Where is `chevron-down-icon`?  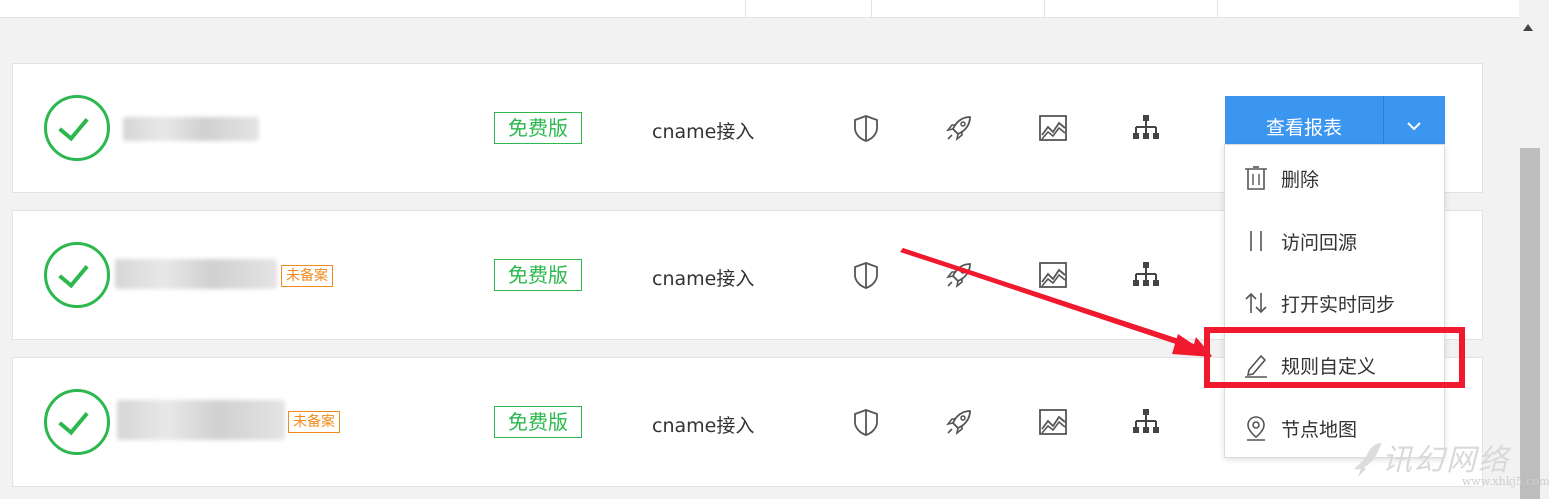
chevron-down-icon is located at coordinates (1414, 126).